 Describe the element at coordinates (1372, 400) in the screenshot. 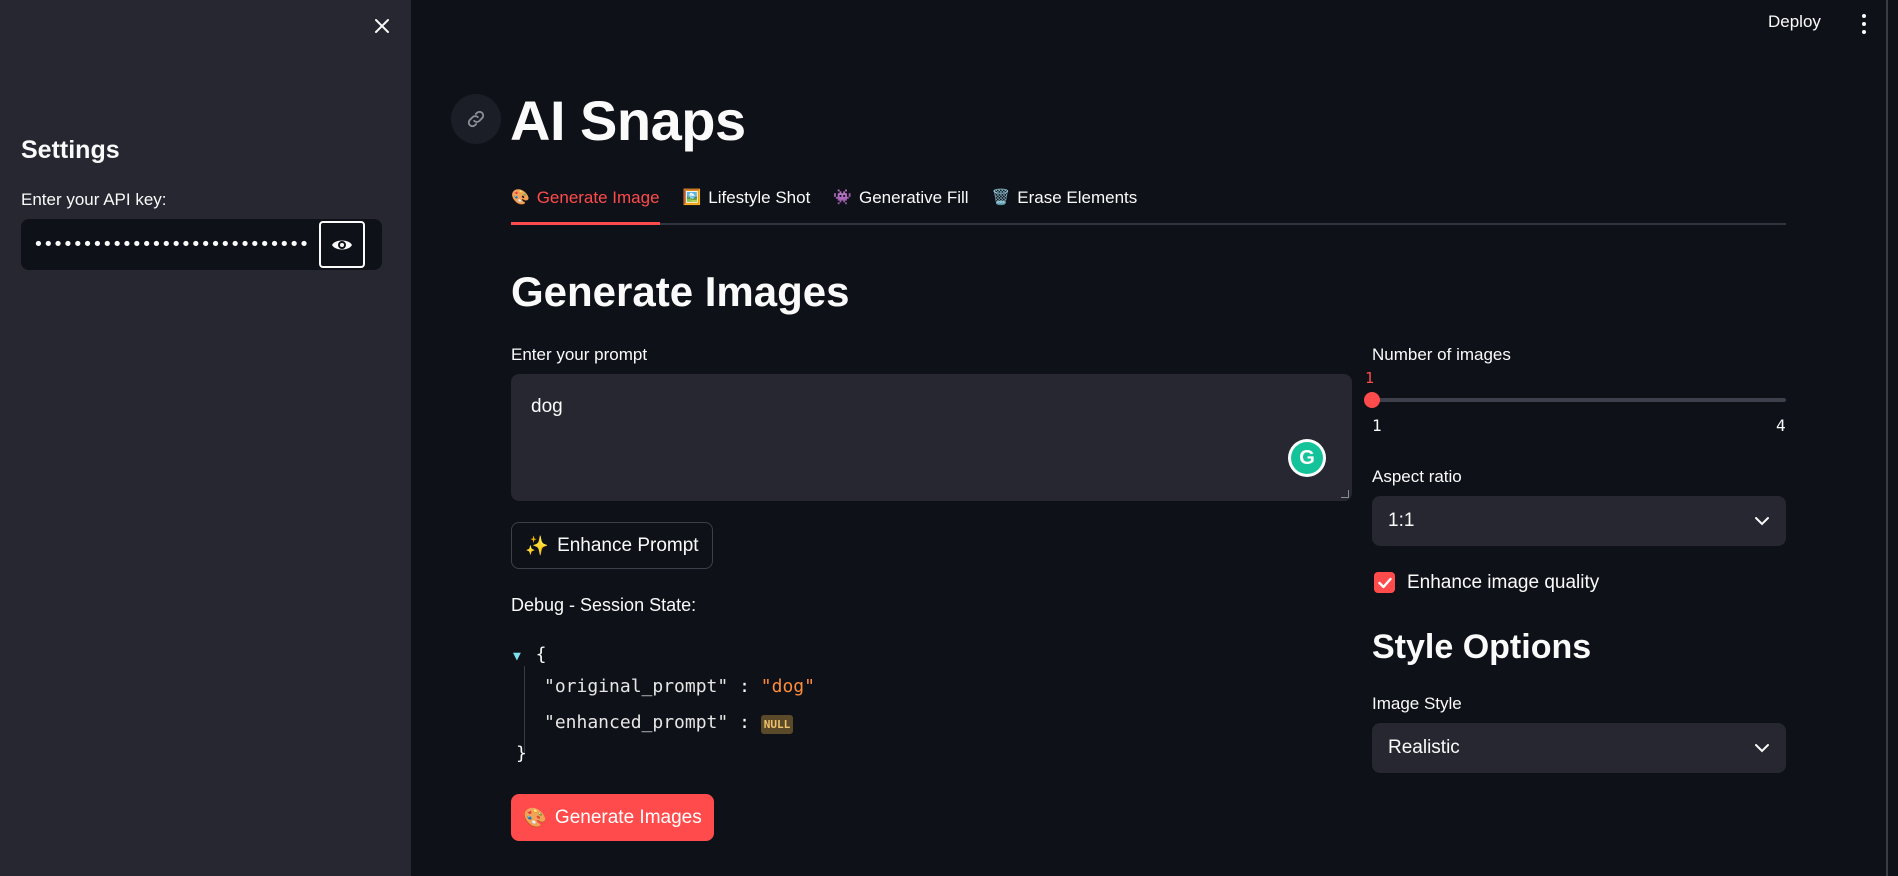

I see `slider-thumb` at that location.